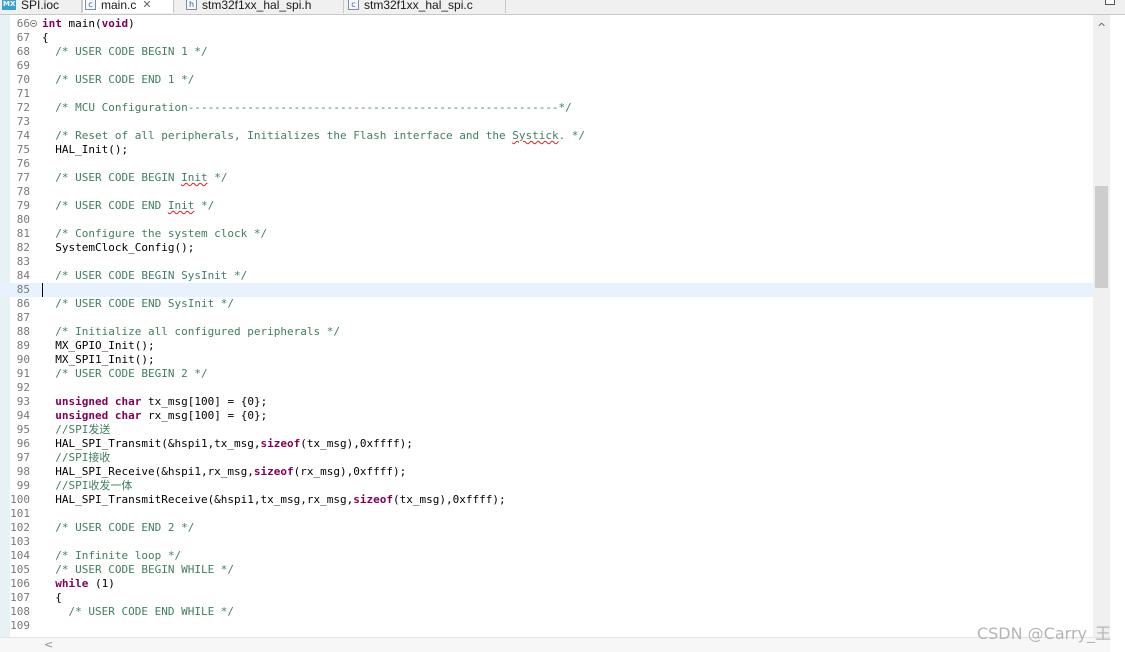  What do you see at coordinates (76, 429) in the screenshot?
I see `comment-token: //SPI发送` at bounding box center [76, 429].